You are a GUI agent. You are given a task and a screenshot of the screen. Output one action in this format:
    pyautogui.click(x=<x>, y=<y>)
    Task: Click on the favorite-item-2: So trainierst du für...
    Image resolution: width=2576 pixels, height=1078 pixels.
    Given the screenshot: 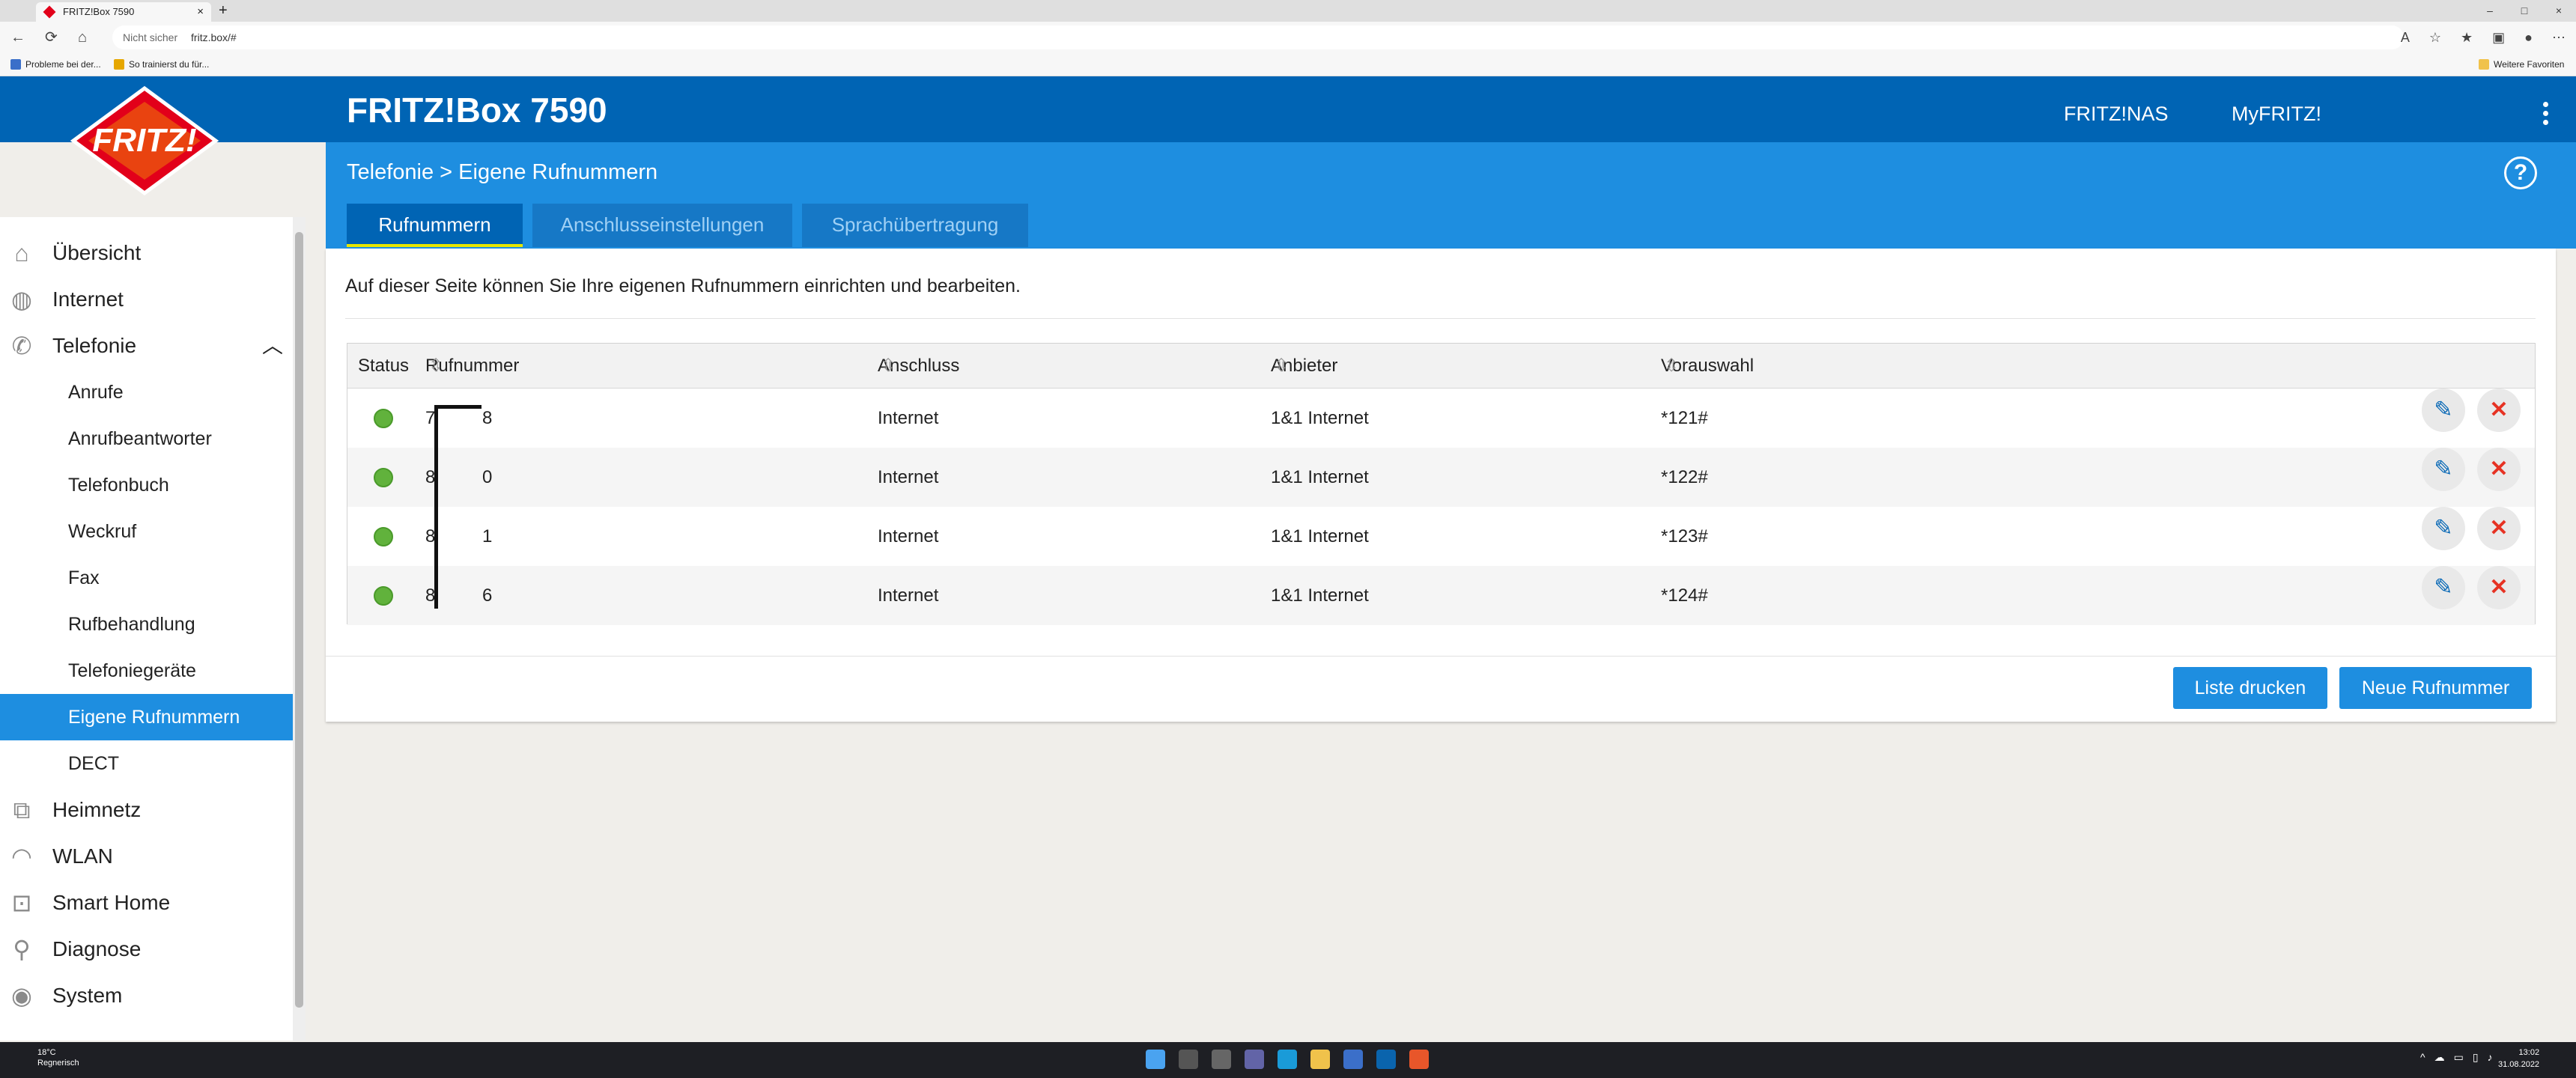 What is the action you would take?
    pyautogui.click(x=161, y=64)
    